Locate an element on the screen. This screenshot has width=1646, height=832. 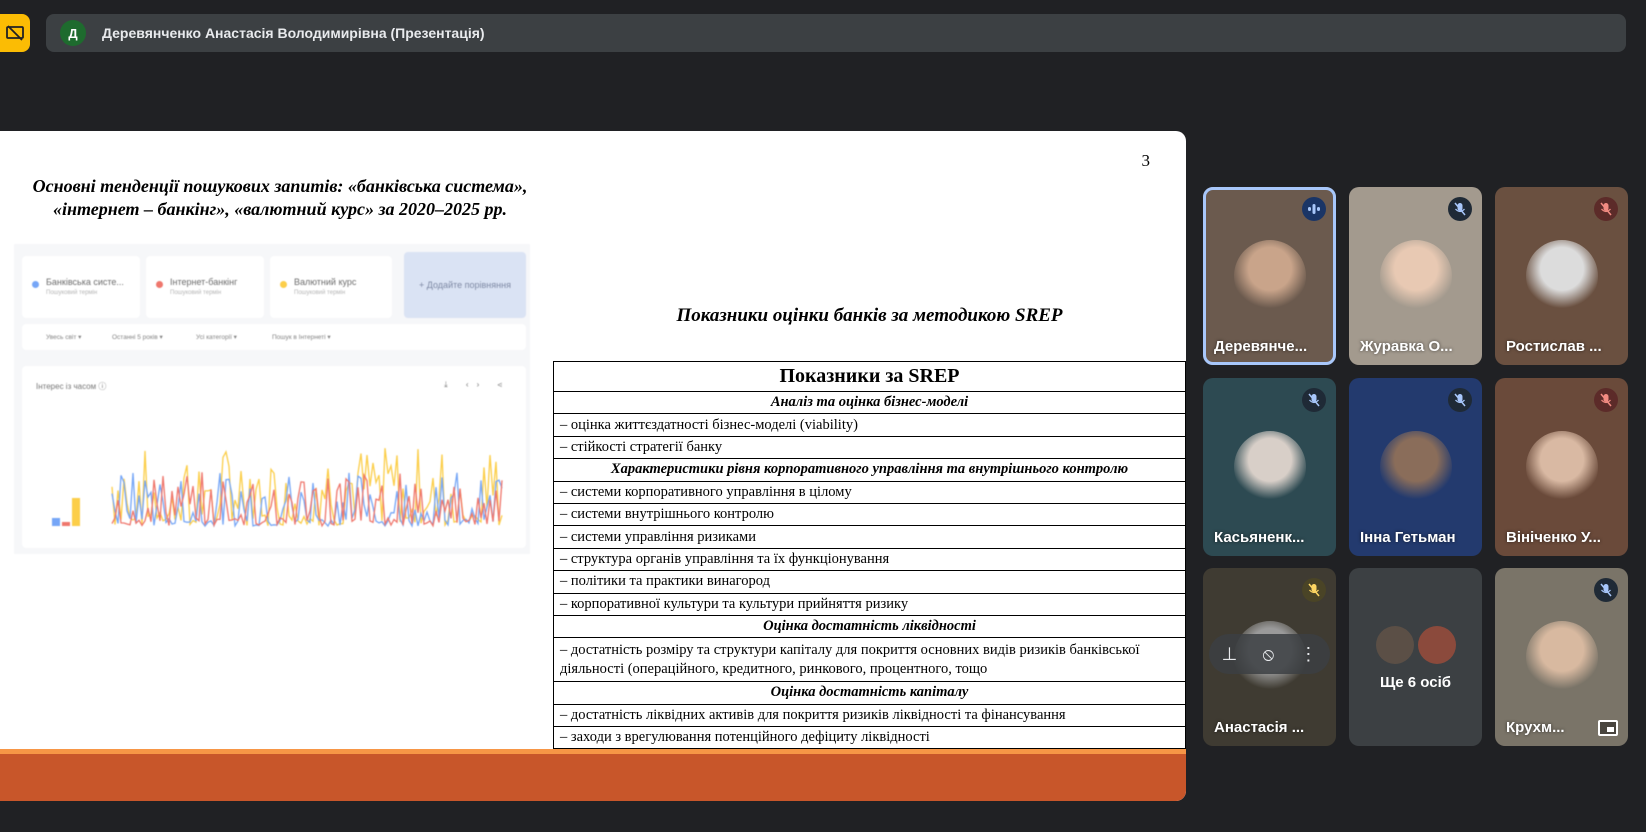
table-header-row: Показники за SREP is located at coordinates (869, 376).